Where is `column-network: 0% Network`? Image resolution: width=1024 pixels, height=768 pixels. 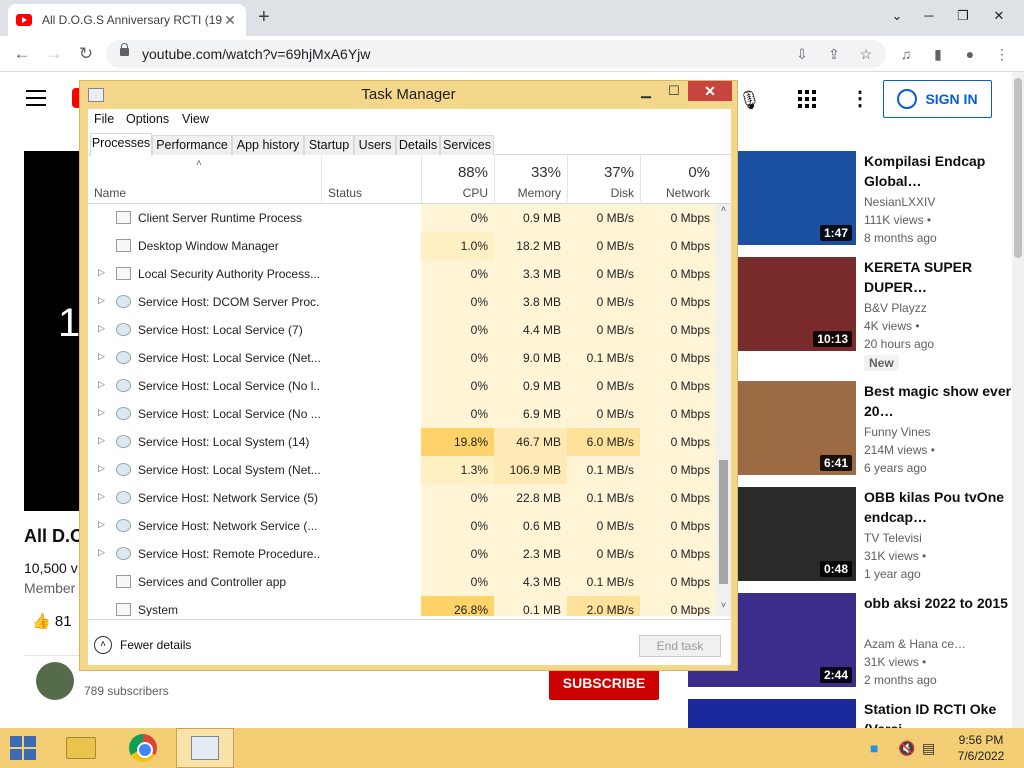
column-network: 0% Network is located at coordinates (678, 180).